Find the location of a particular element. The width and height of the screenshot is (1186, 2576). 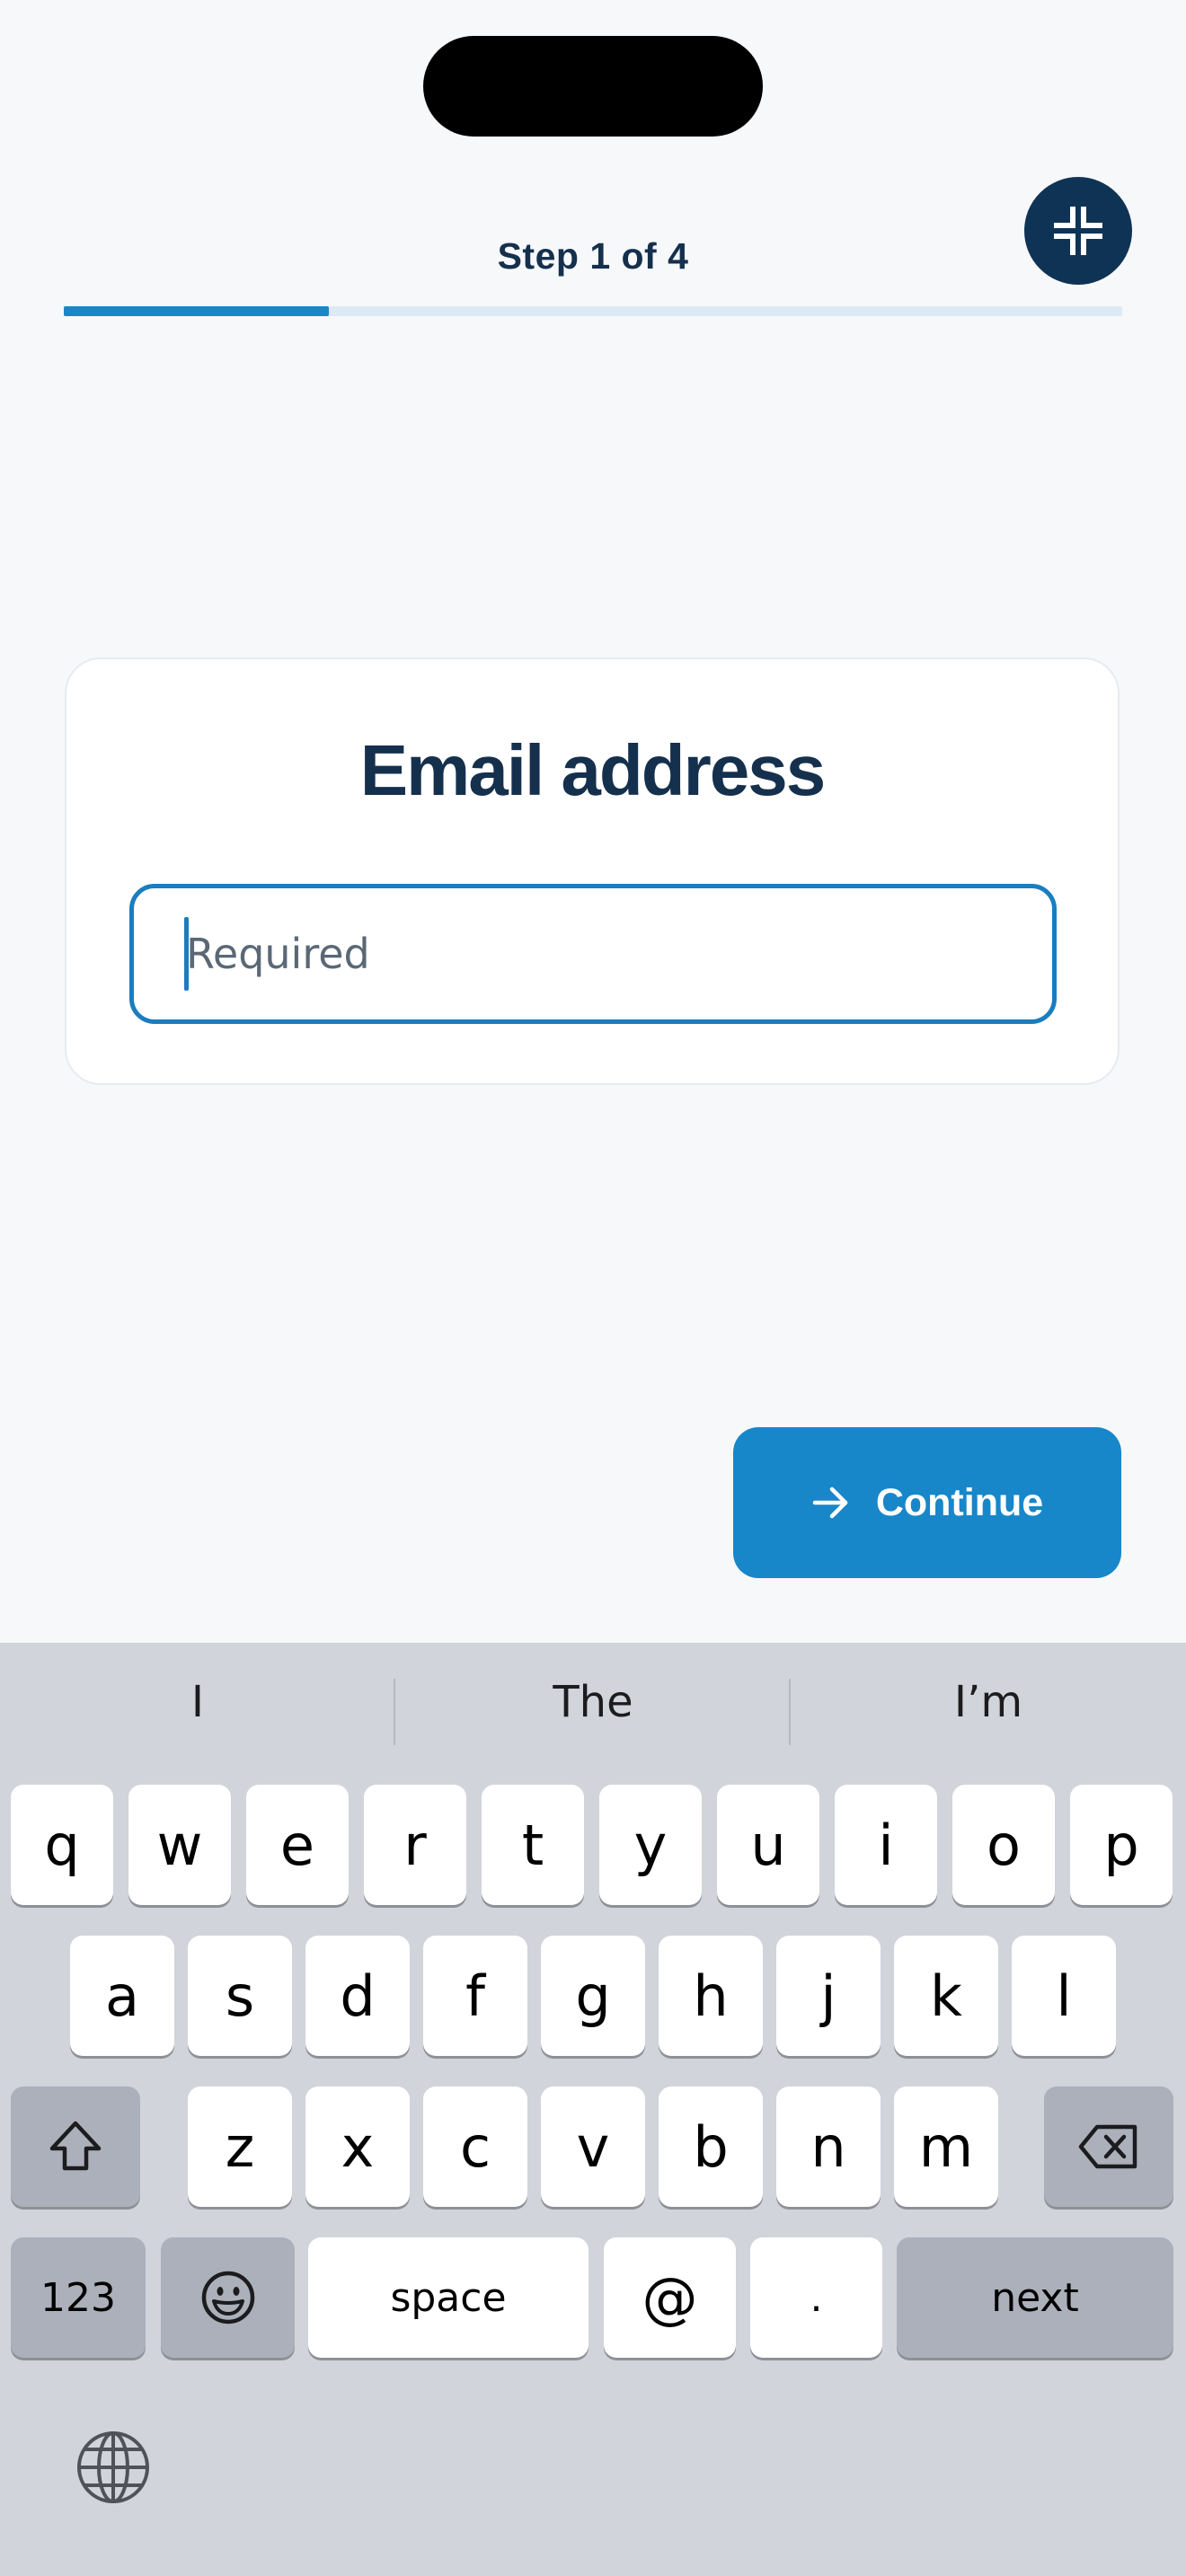

key-h: h is located at coordinates (711, 1996).